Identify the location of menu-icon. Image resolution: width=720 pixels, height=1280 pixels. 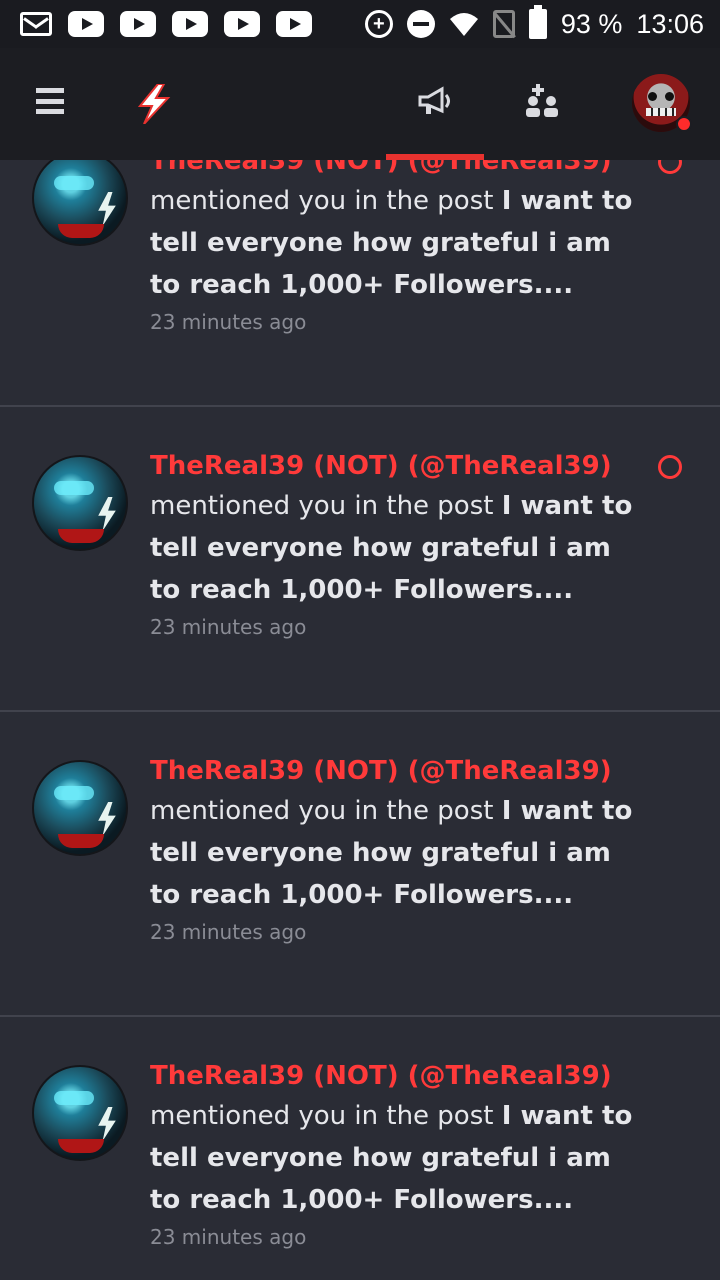
(50, 101).